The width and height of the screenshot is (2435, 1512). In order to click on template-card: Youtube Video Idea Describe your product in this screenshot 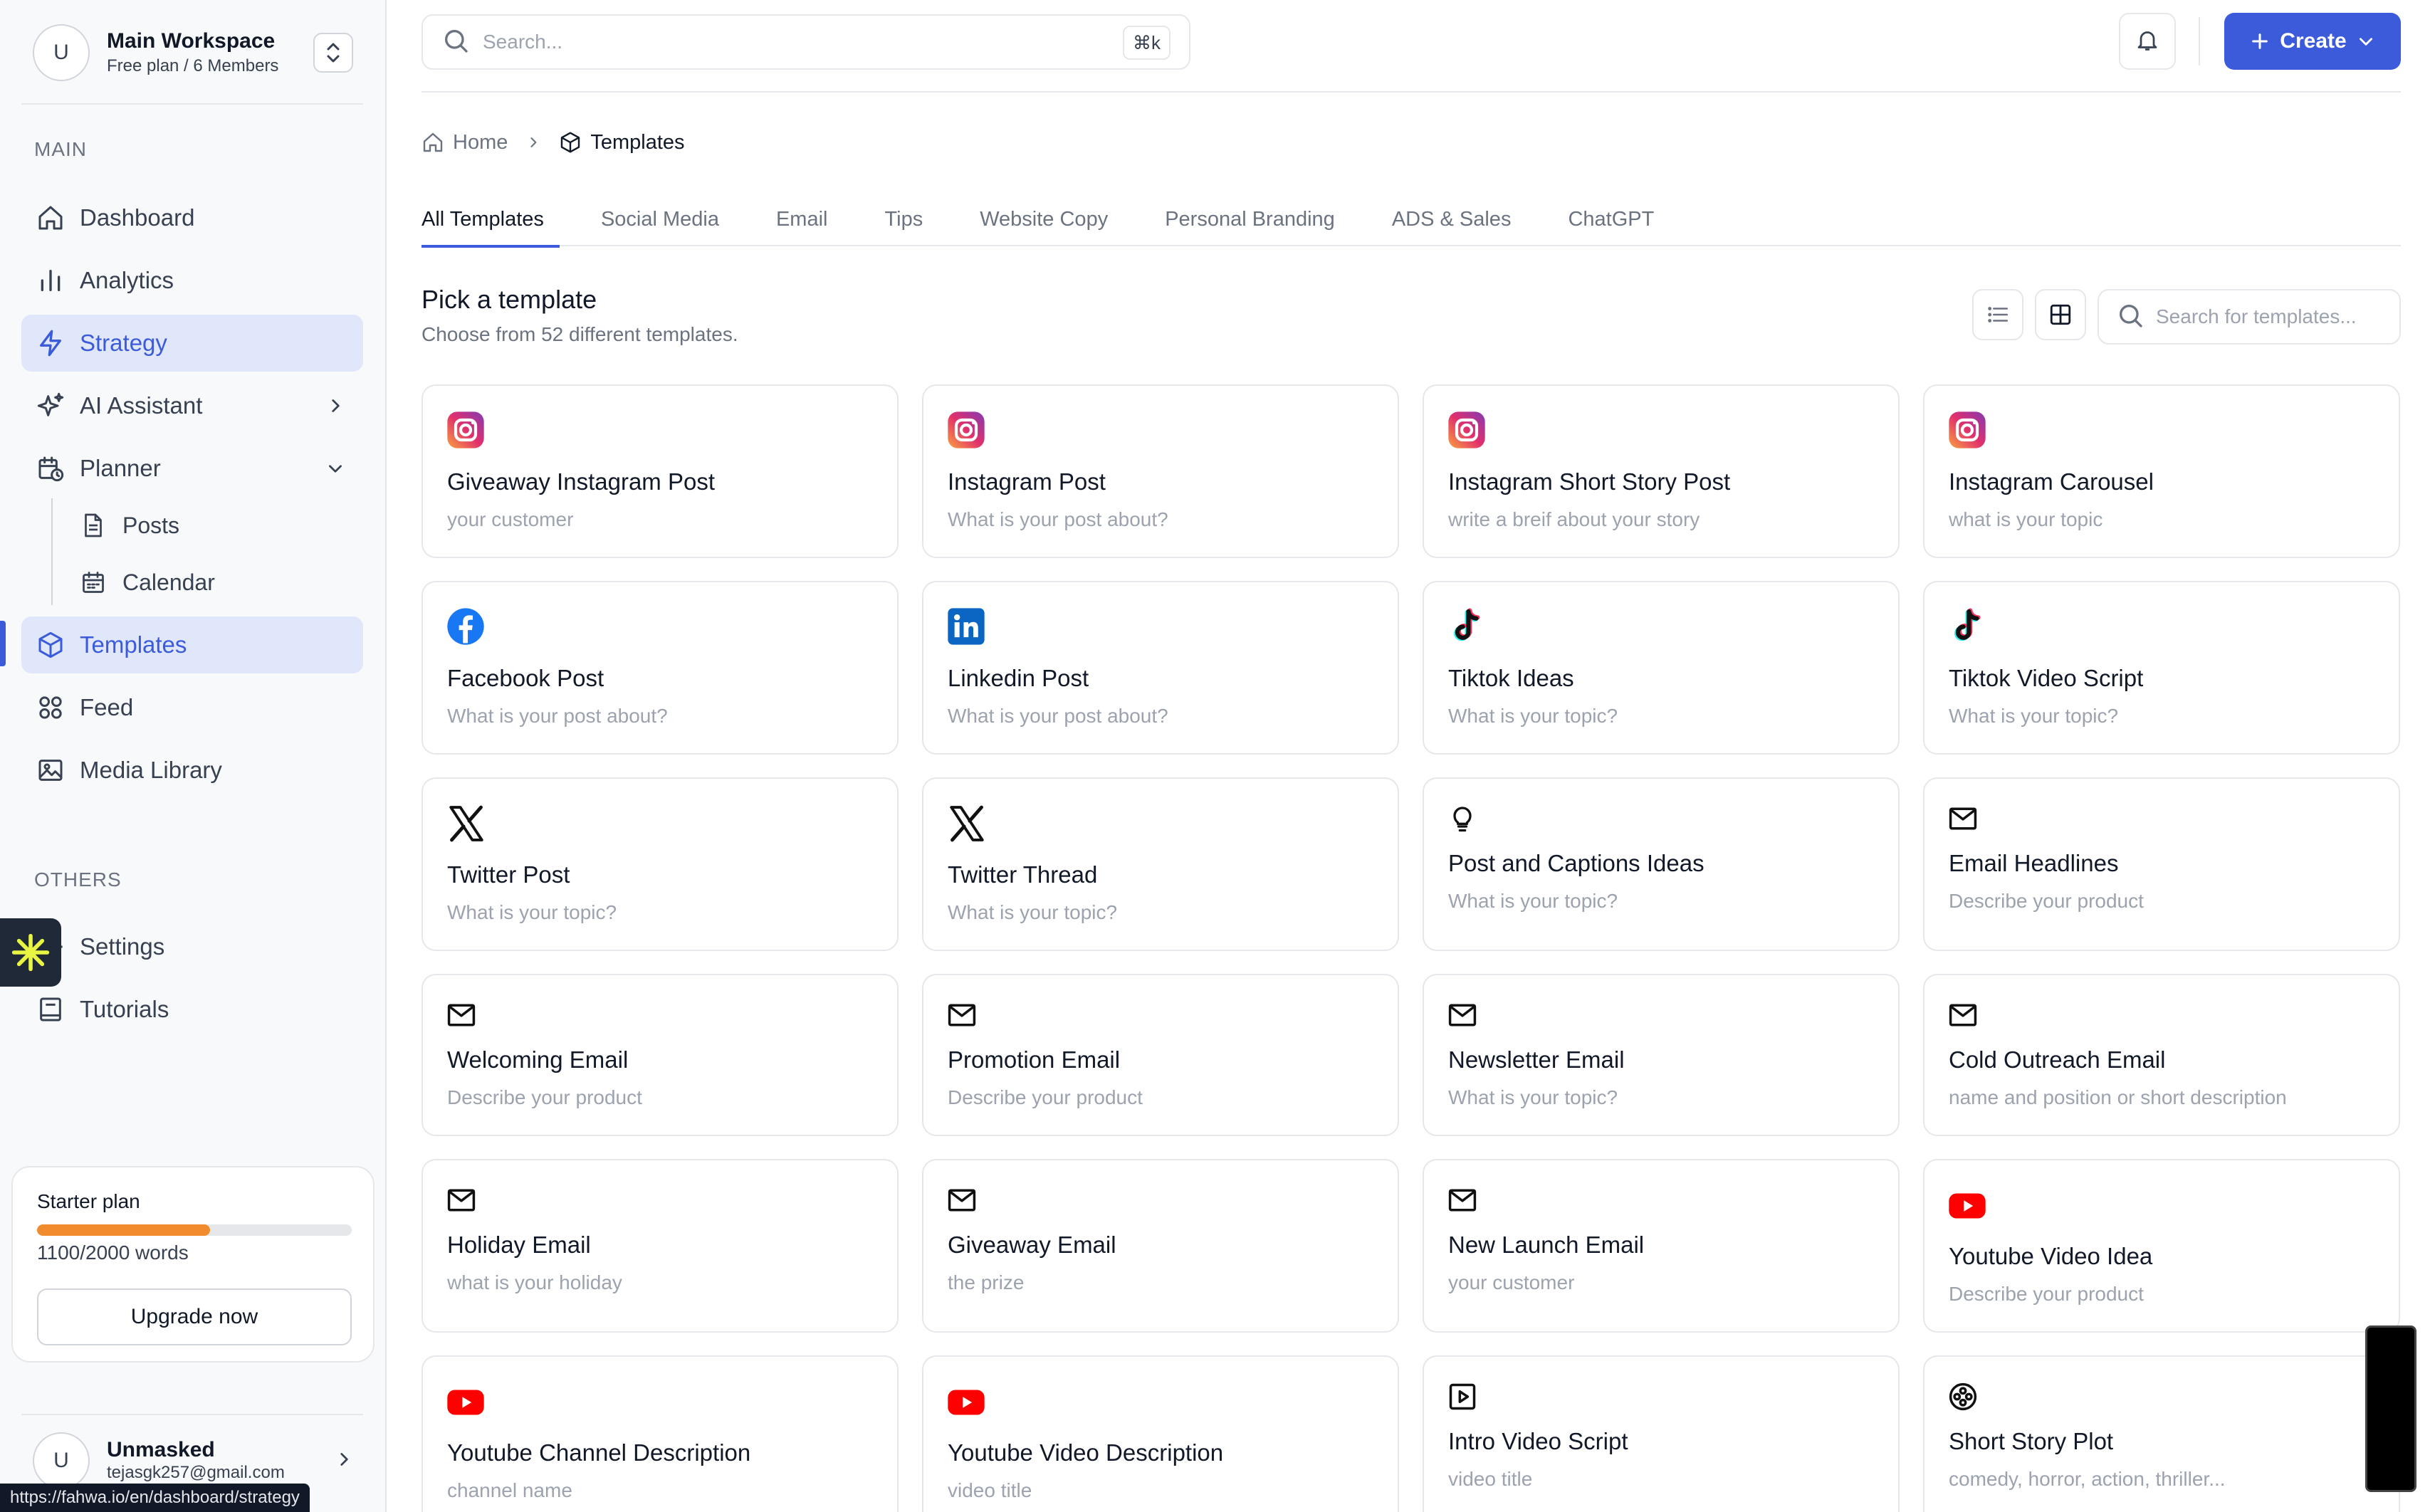, I will do `click(2161, 1246)`.